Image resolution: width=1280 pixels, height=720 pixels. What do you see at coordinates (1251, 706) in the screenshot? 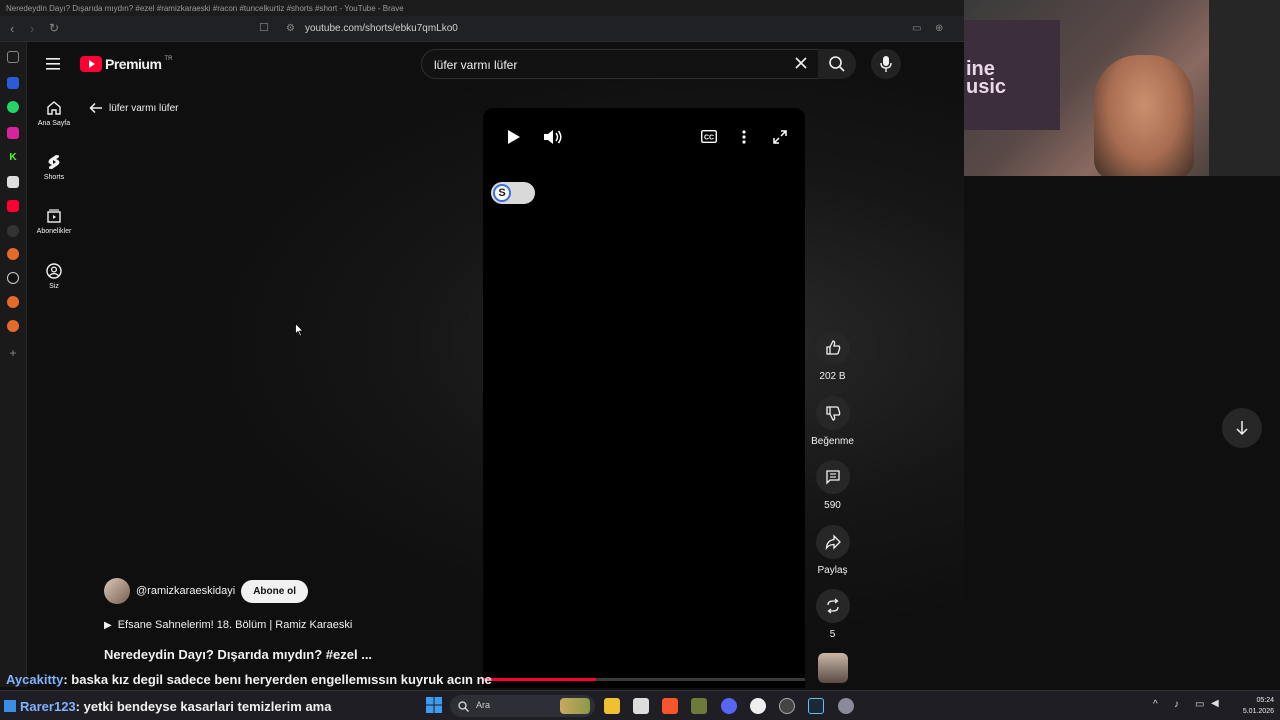
I see `clock: 05:24 5.01.2026` at bounding box center [1251, 706].